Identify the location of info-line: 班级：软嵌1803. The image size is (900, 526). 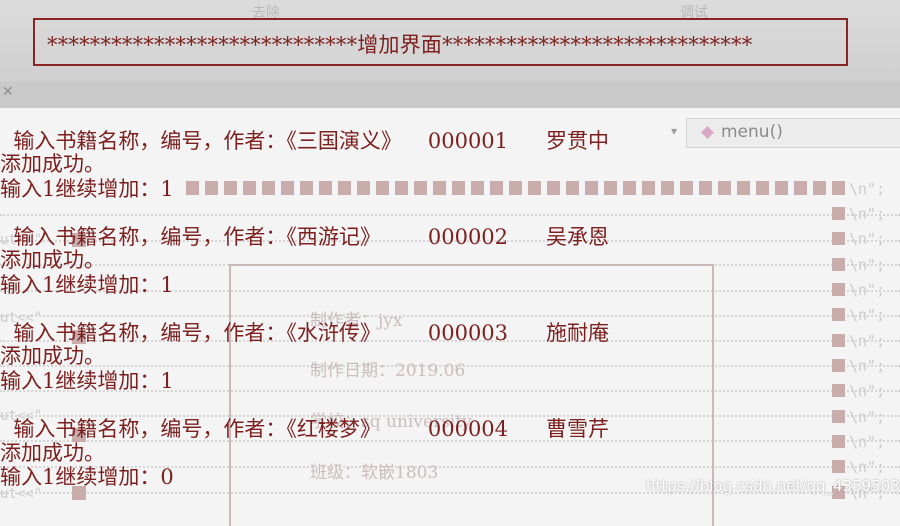
(374, 473).